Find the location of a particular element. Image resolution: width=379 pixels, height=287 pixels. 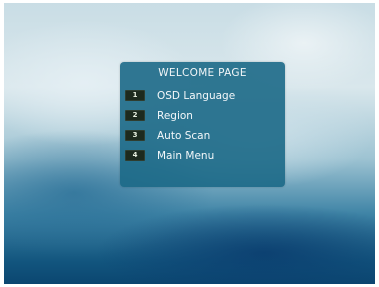

number-badge: 4 is located at coordinates (135, 155).